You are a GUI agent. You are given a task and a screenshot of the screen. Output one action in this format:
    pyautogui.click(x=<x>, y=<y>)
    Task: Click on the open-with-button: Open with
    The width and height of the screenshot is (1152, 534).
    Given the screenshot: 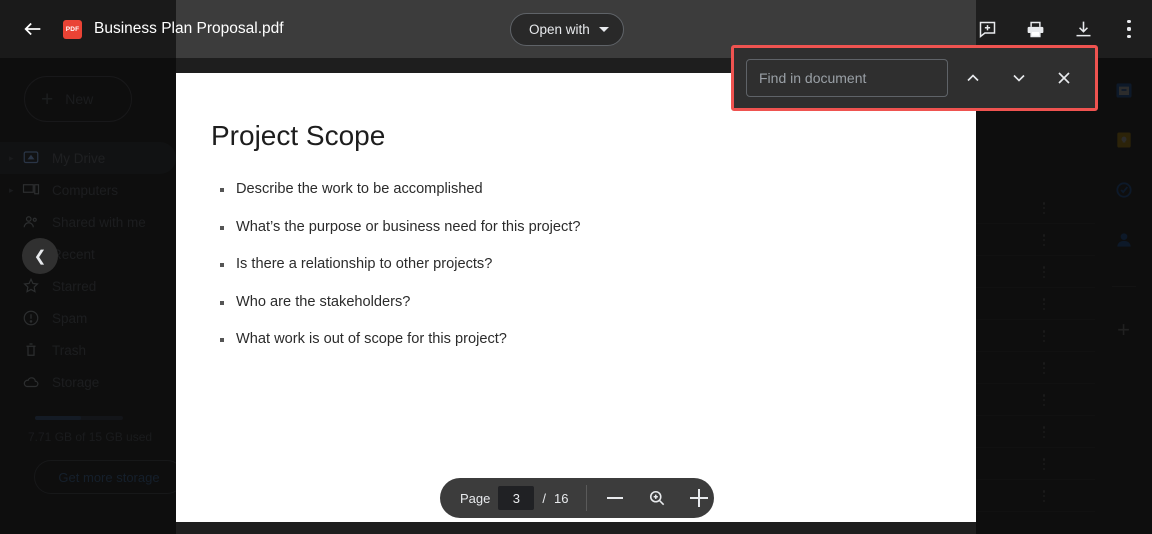 What is the action you would take?
    pyautogui.click(x=567, y=29)
    